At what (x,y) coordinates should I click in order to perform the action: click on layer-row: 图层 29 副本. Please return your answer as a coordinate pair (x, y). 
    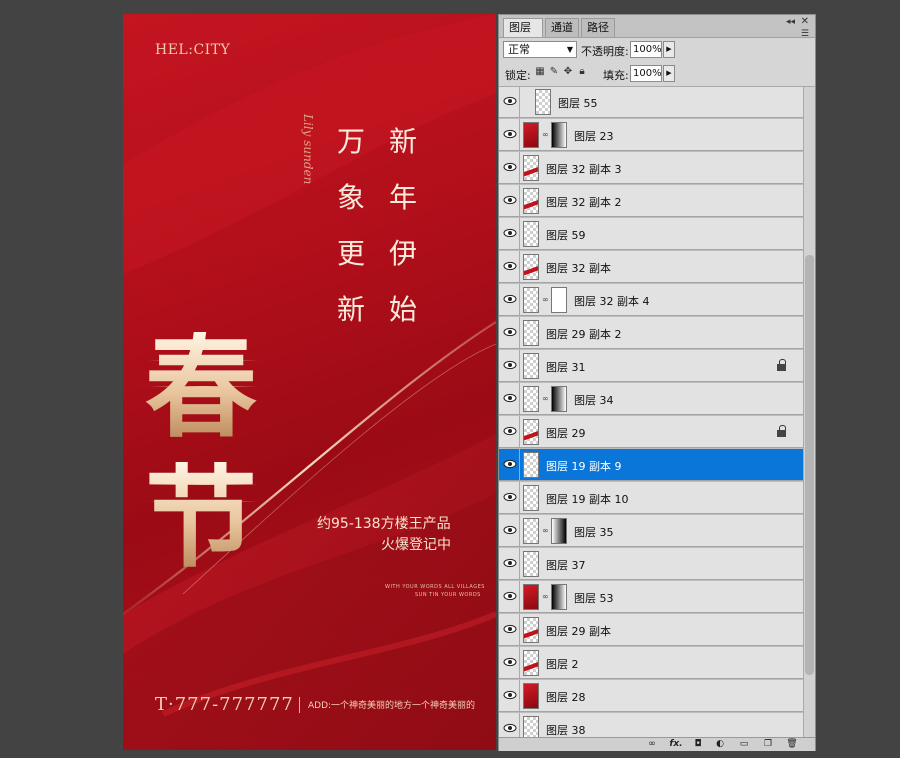
    Looking at the image, I should click on (651, 630).